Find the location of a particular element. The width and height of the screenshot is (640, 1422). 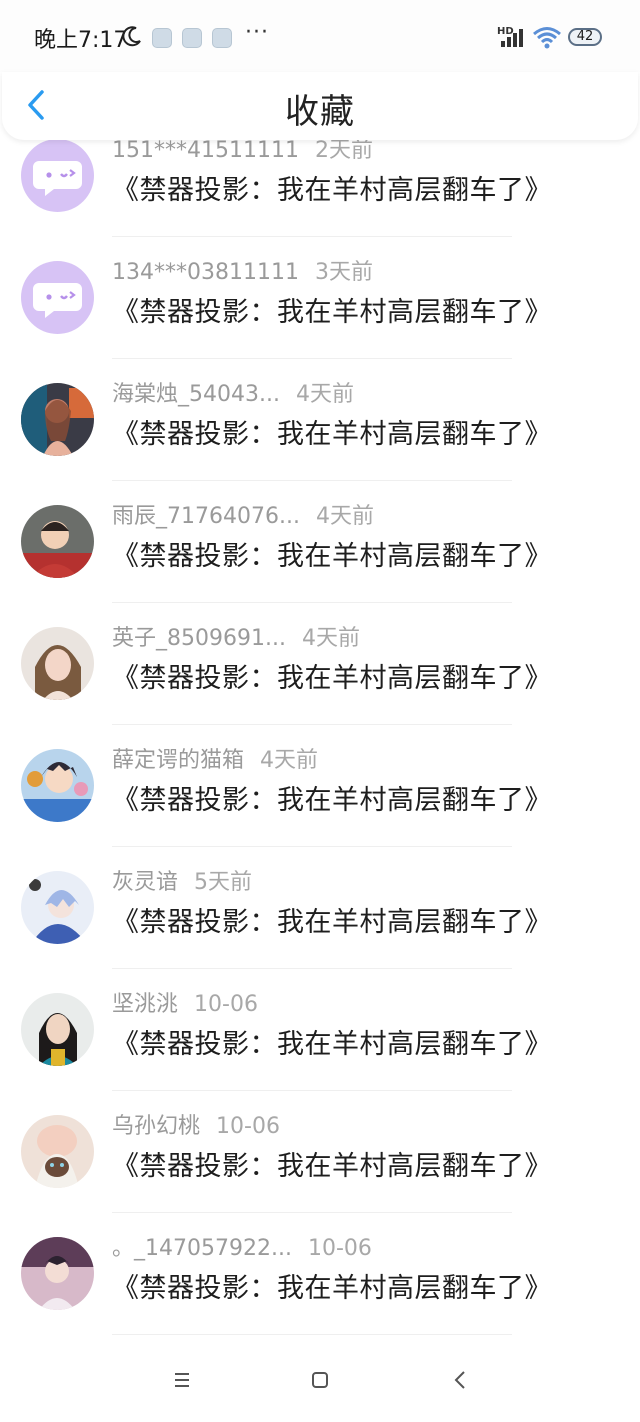

list-item: 134***03811111 3天前《禁器投影：我在羊村高层翻车了》 is located at coordinates (320, 315).